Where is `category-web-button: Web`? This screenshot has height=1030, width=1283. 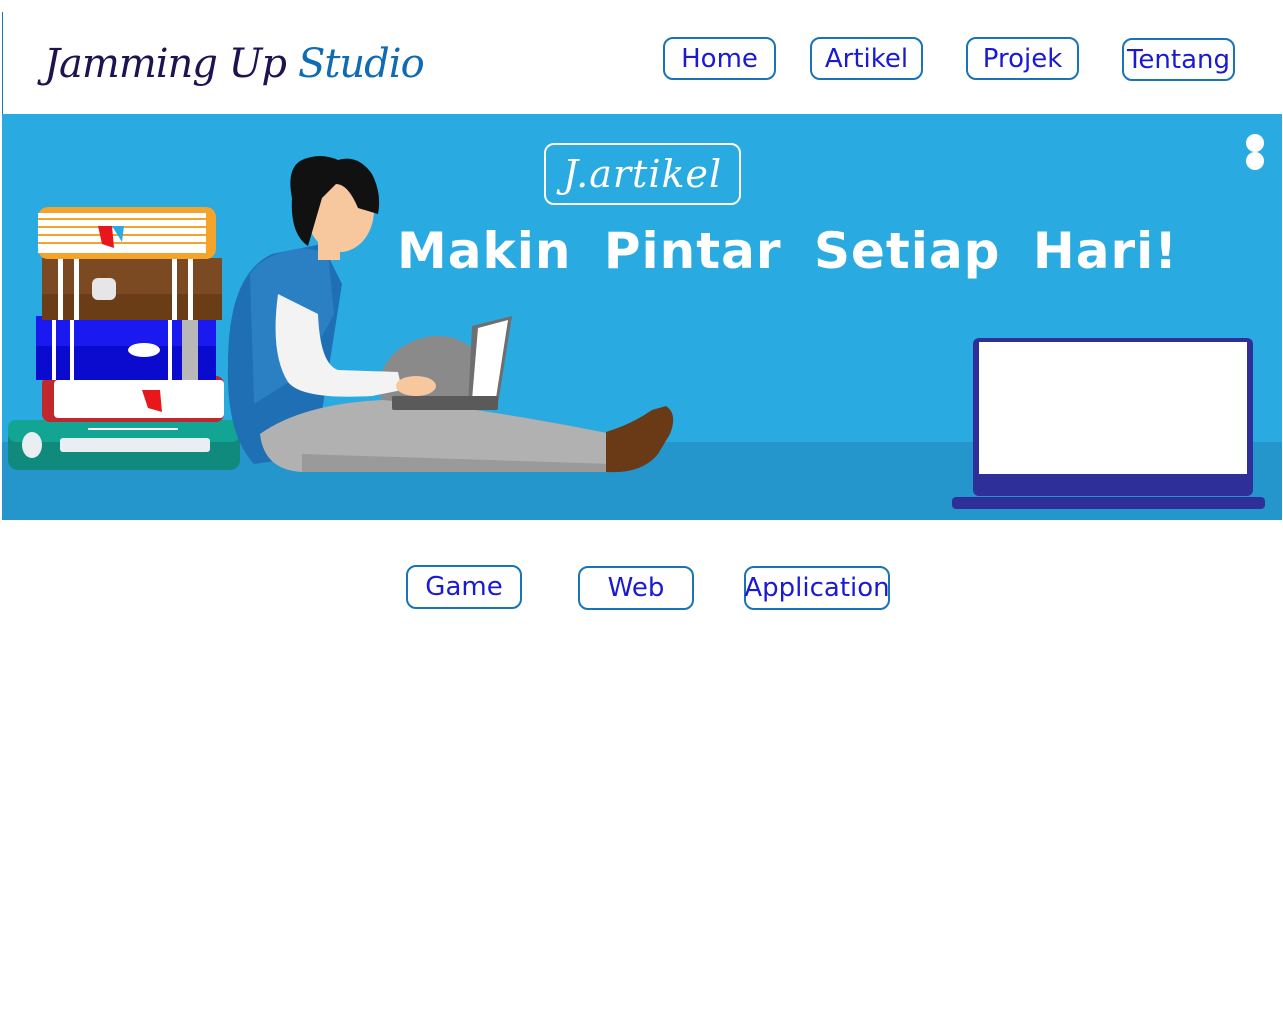 category-web-button: Web is located at coordinates (636, 588).